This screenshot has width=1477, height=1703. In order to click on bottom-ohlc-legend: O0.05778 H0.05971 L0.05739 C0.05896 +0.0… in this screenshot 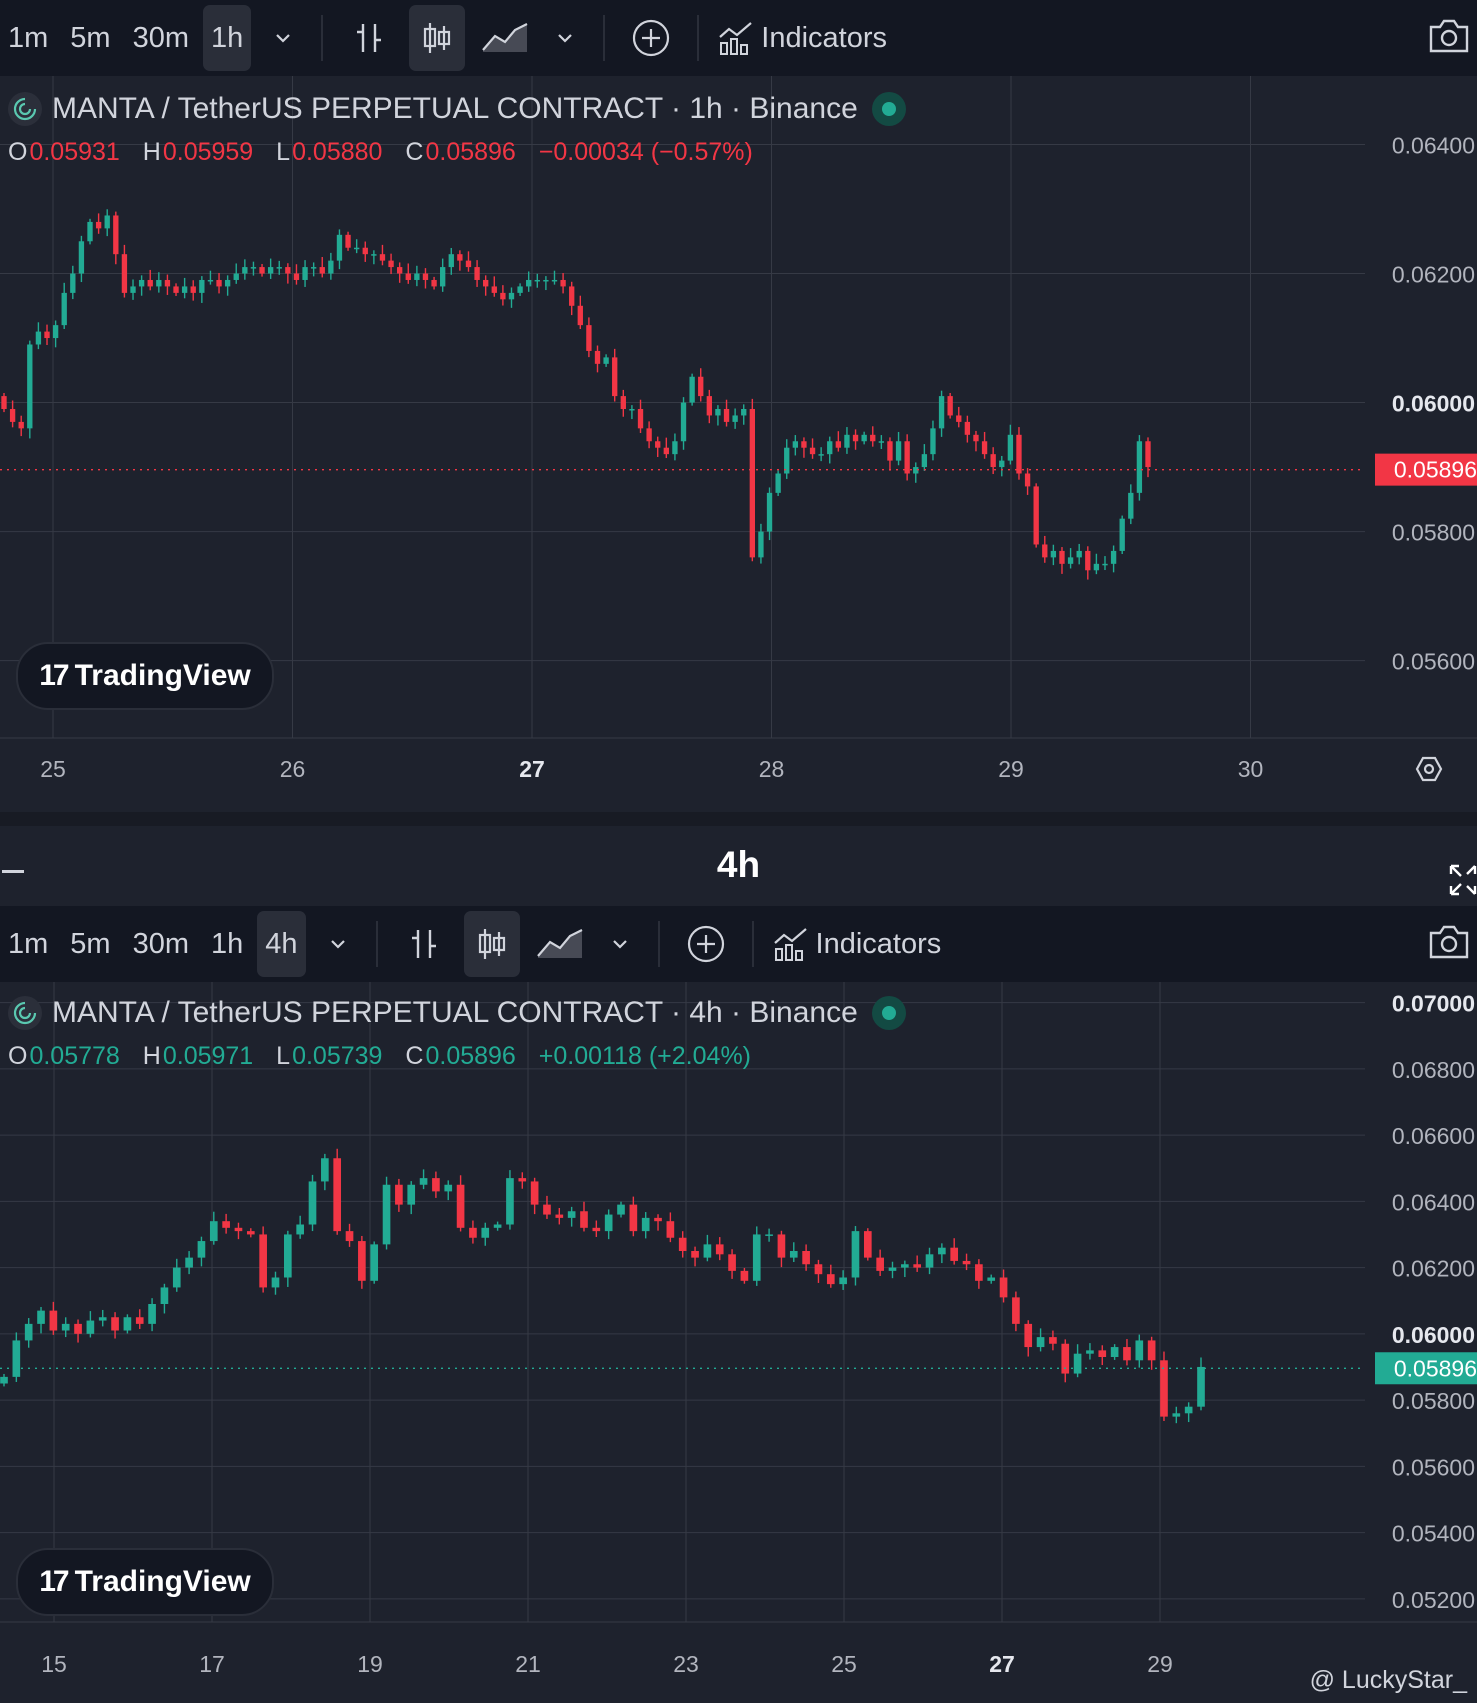, I will do `click(387, 1056)`.